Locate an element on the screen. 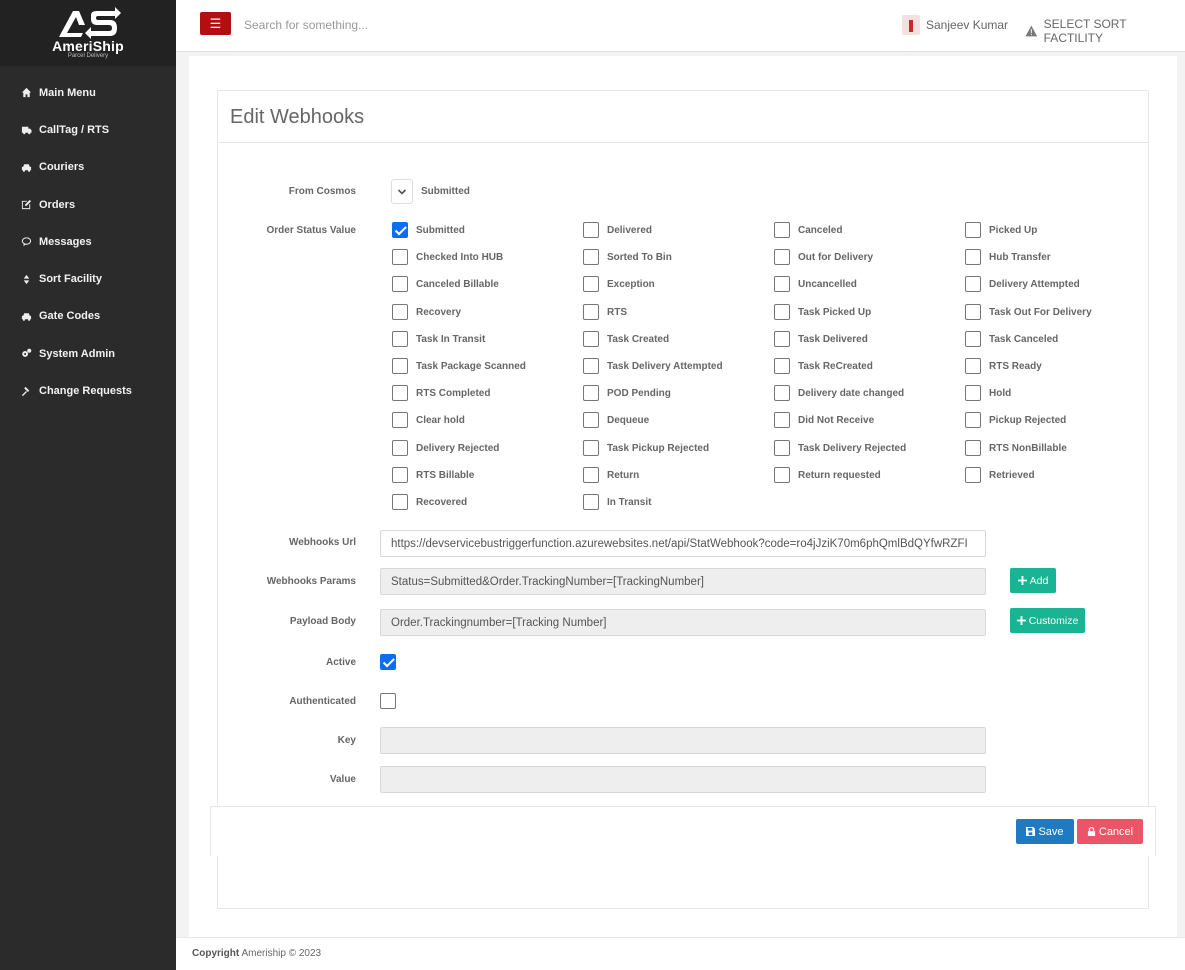 The height and width of the screenshot is (970, 1185). sidebar-item-main-menu: Main Menu is located at coordinates (88, 92).